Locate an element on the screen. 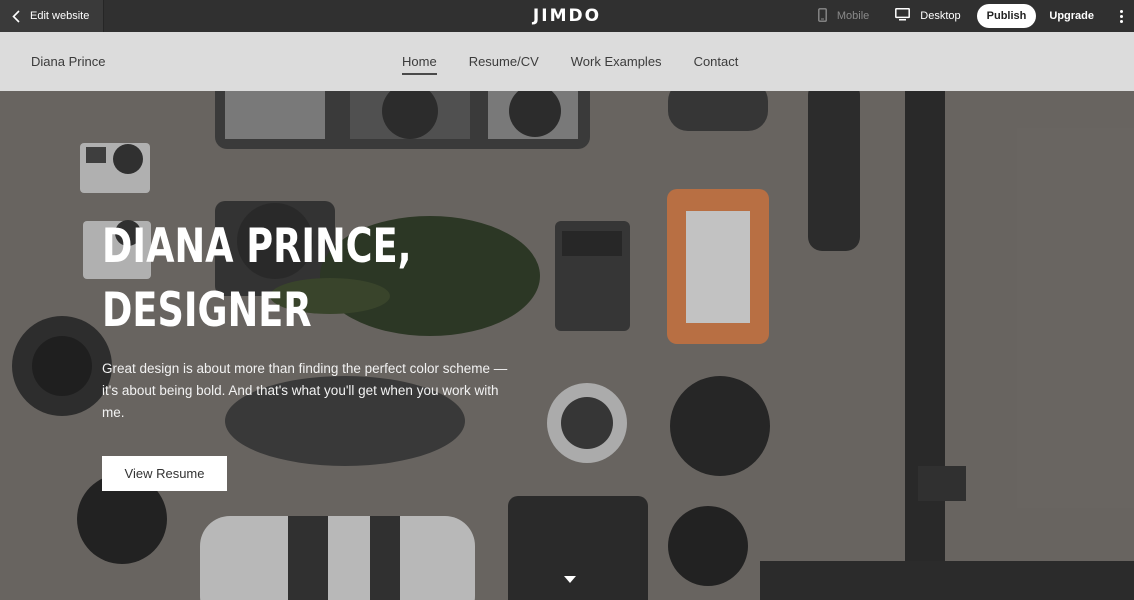 Image resolution: width=1134 pixels, height=600 pixels. edit-website-label: Edit website is located at coordinates (60, 16).